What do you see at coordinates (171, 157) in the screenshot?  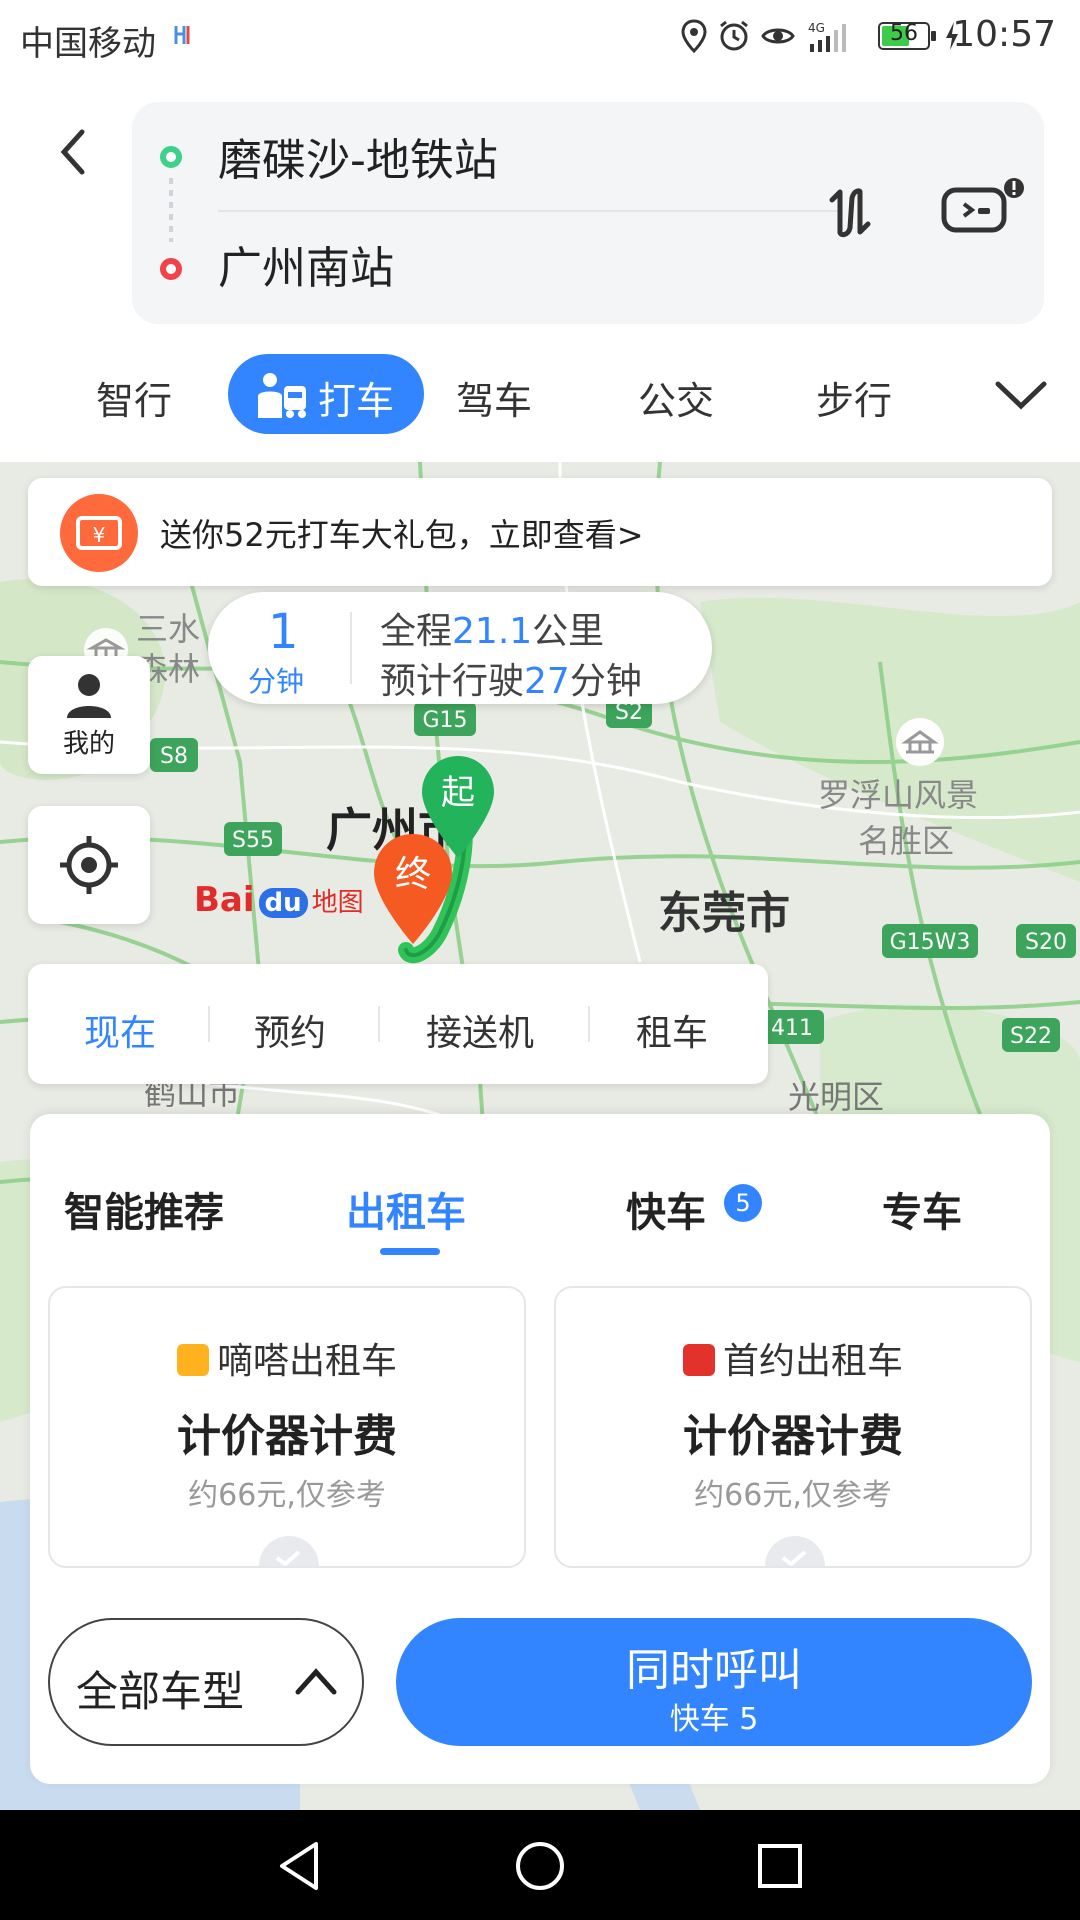 I see `origin-dot-icon` at bounding box center [171, 157].